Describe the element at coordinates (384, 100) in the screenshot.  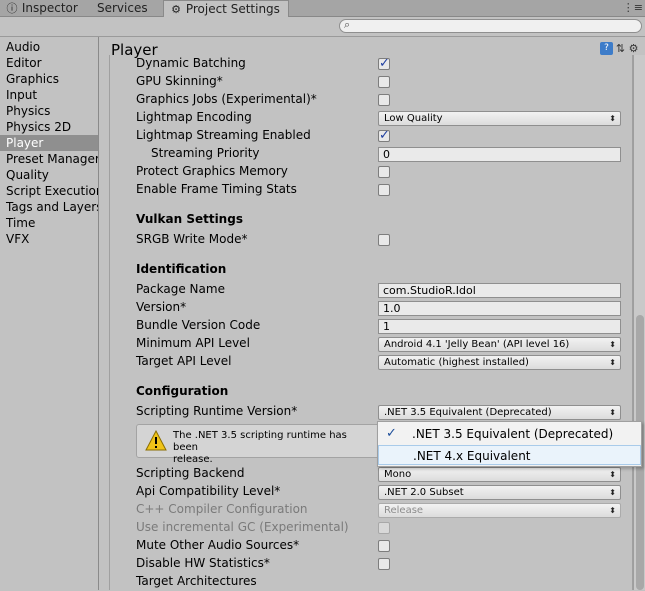
I see `graphics-jobs-checkbox` at that location.